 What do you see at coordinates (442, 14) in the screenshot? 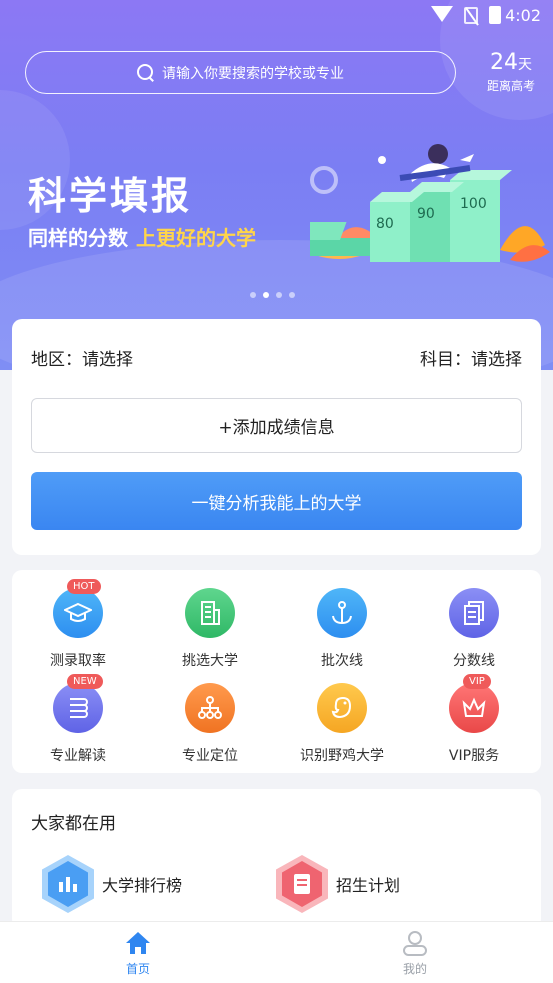
I see `wifi-icon` at bounding box center [442, 14].